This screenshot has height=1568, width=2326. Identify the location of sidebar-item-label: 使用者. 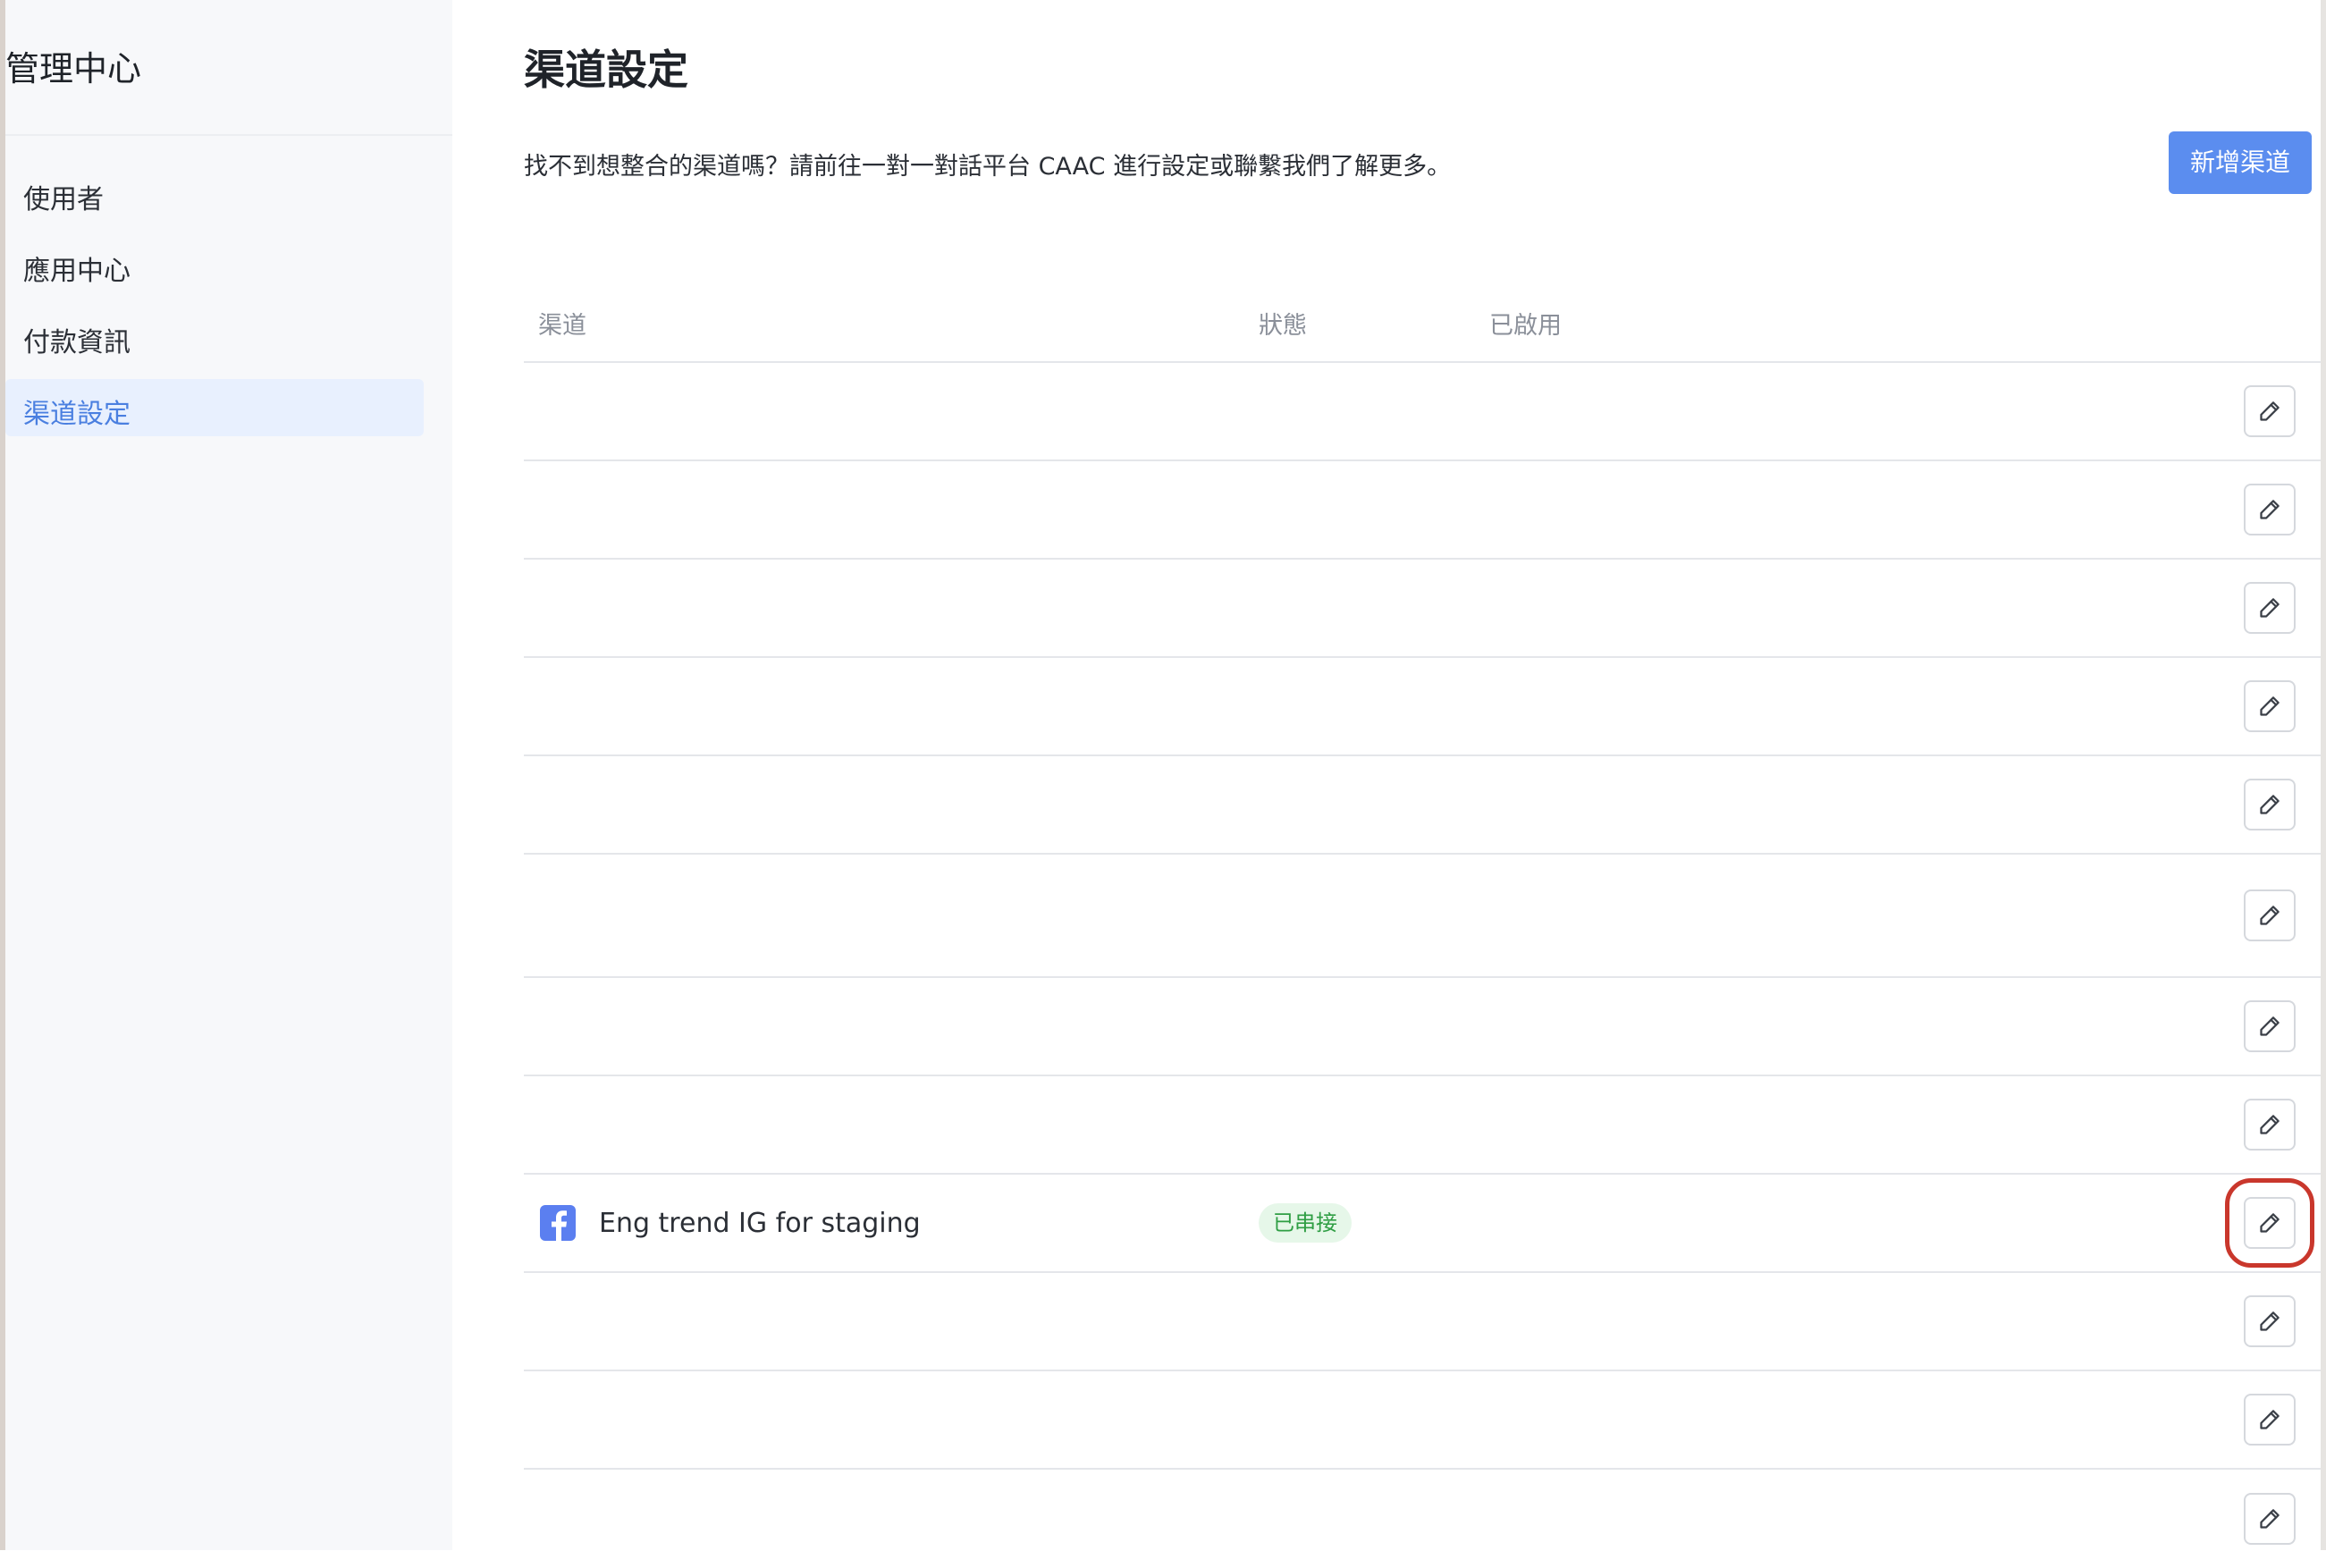
(63, 199).